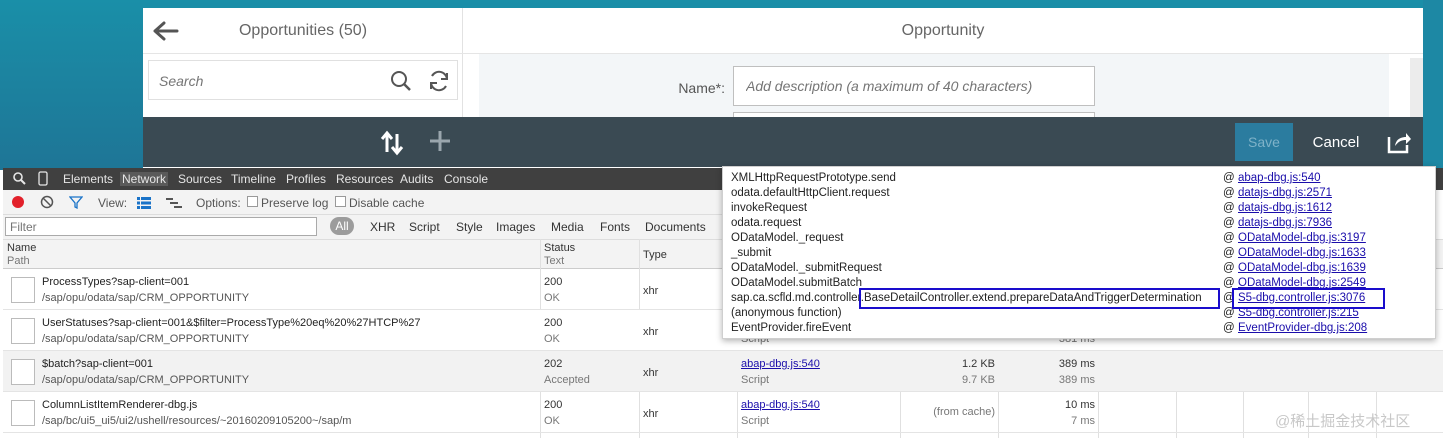 The image size is (1443, 438). I want to click on disable-cache-label: Disable cache, so click(387, 203).